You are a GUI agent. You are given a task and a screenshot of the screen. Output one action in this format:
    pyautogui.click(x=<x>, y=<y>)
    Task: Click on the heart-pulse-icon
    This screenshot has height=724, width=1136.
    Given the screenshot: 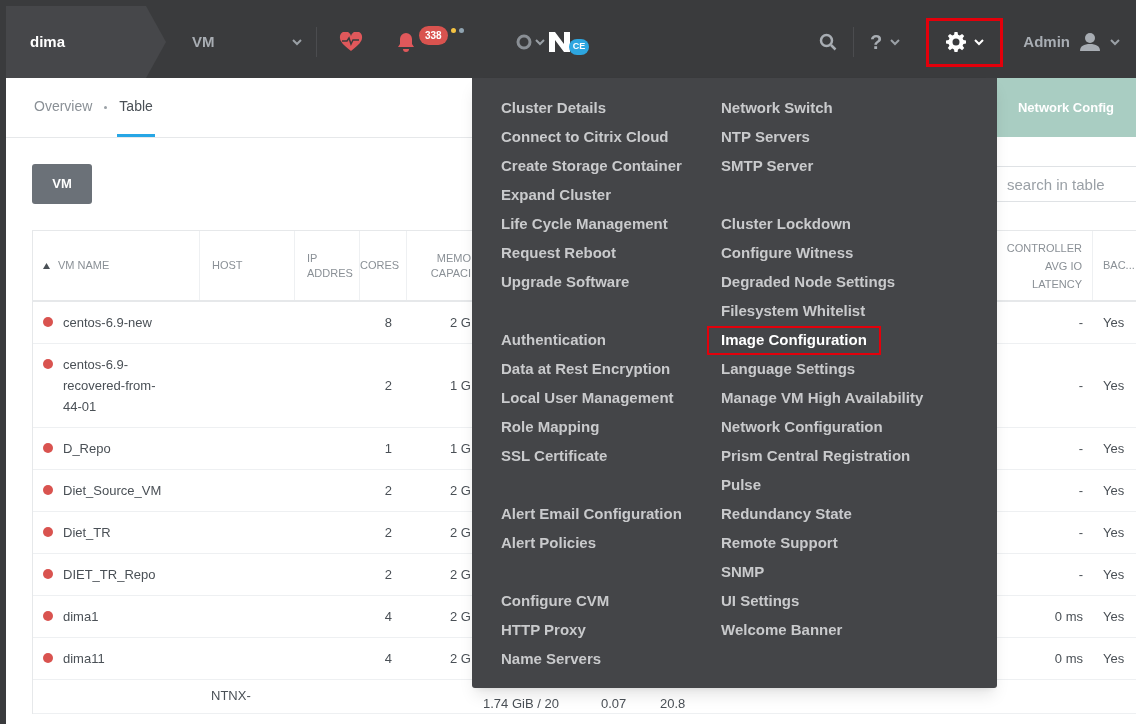 What is the action you would take?
    pyautogui.click(x=351, y=42)
    